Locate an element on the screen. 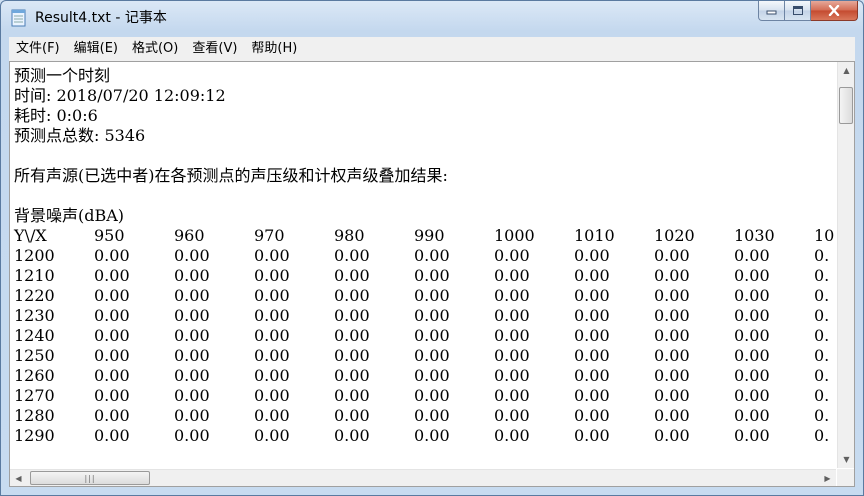 This screenshot has height=496, width=864. column-header: 10 is located at coordinates (824, 235).